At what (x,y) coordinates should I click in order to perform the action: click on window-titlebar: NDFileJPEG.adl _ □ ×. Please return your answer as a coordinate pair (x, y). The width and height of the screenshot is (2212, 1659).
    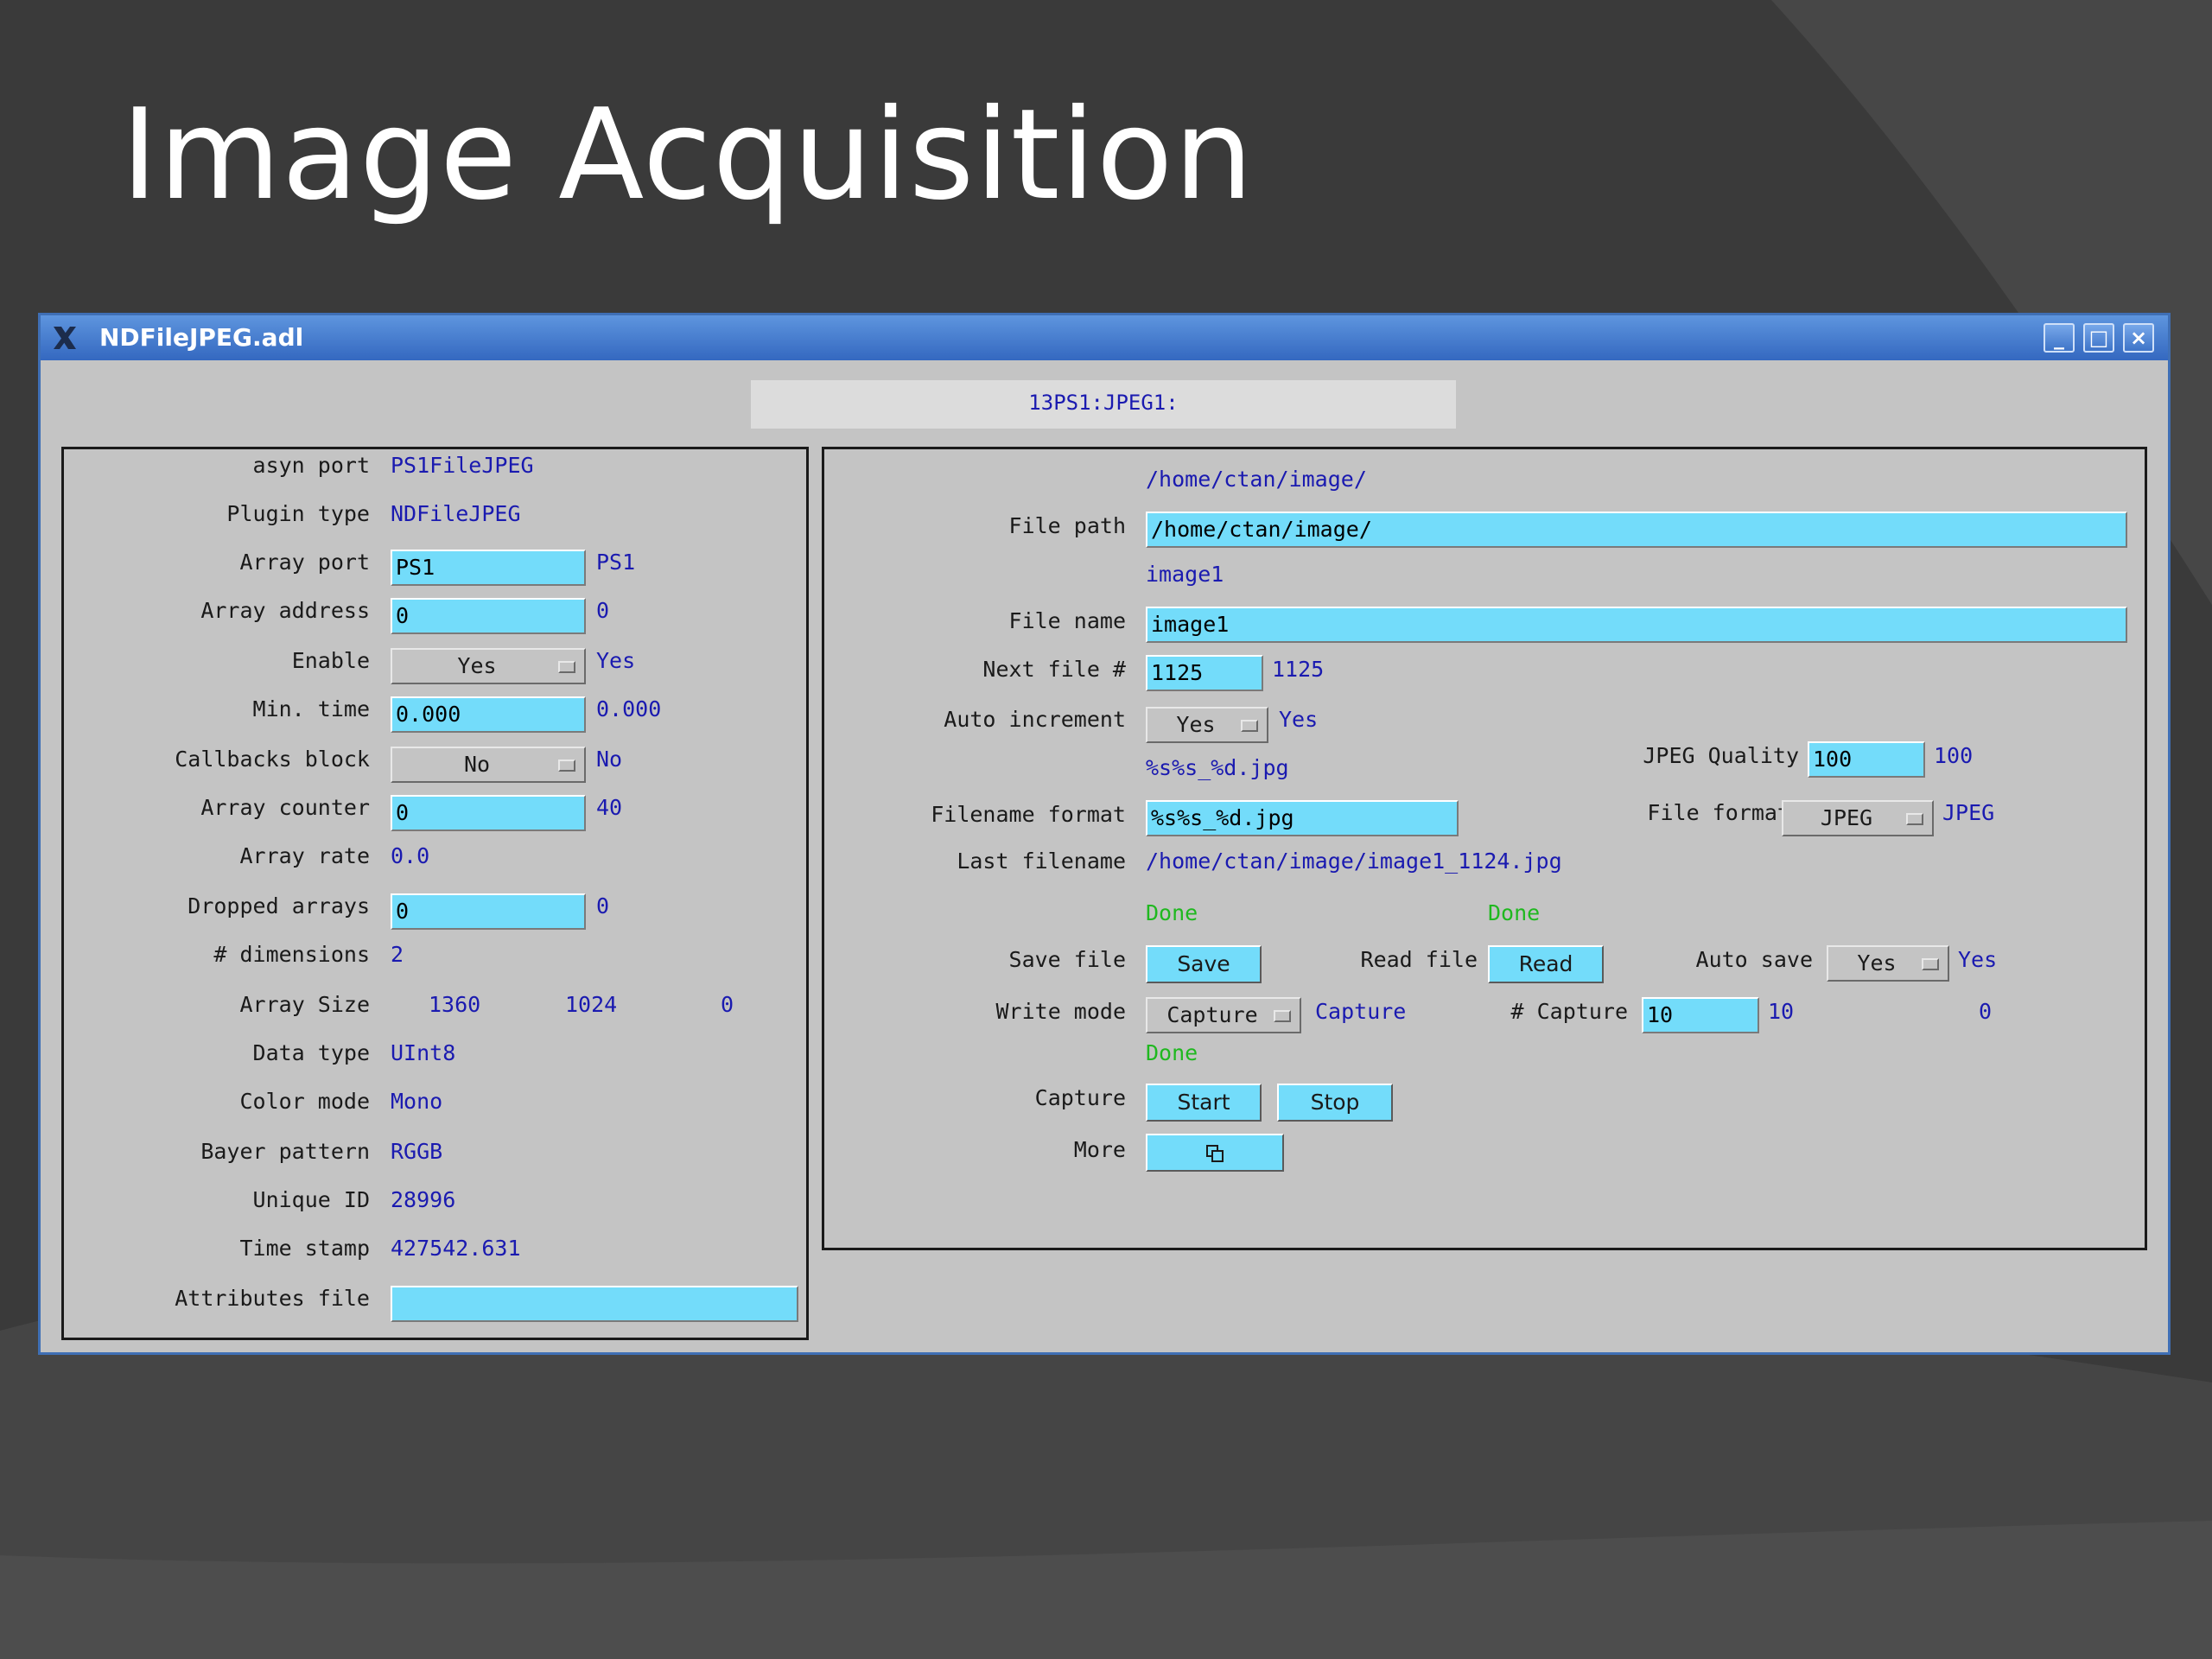
    Looking at the image, I should click on (1104, 337).